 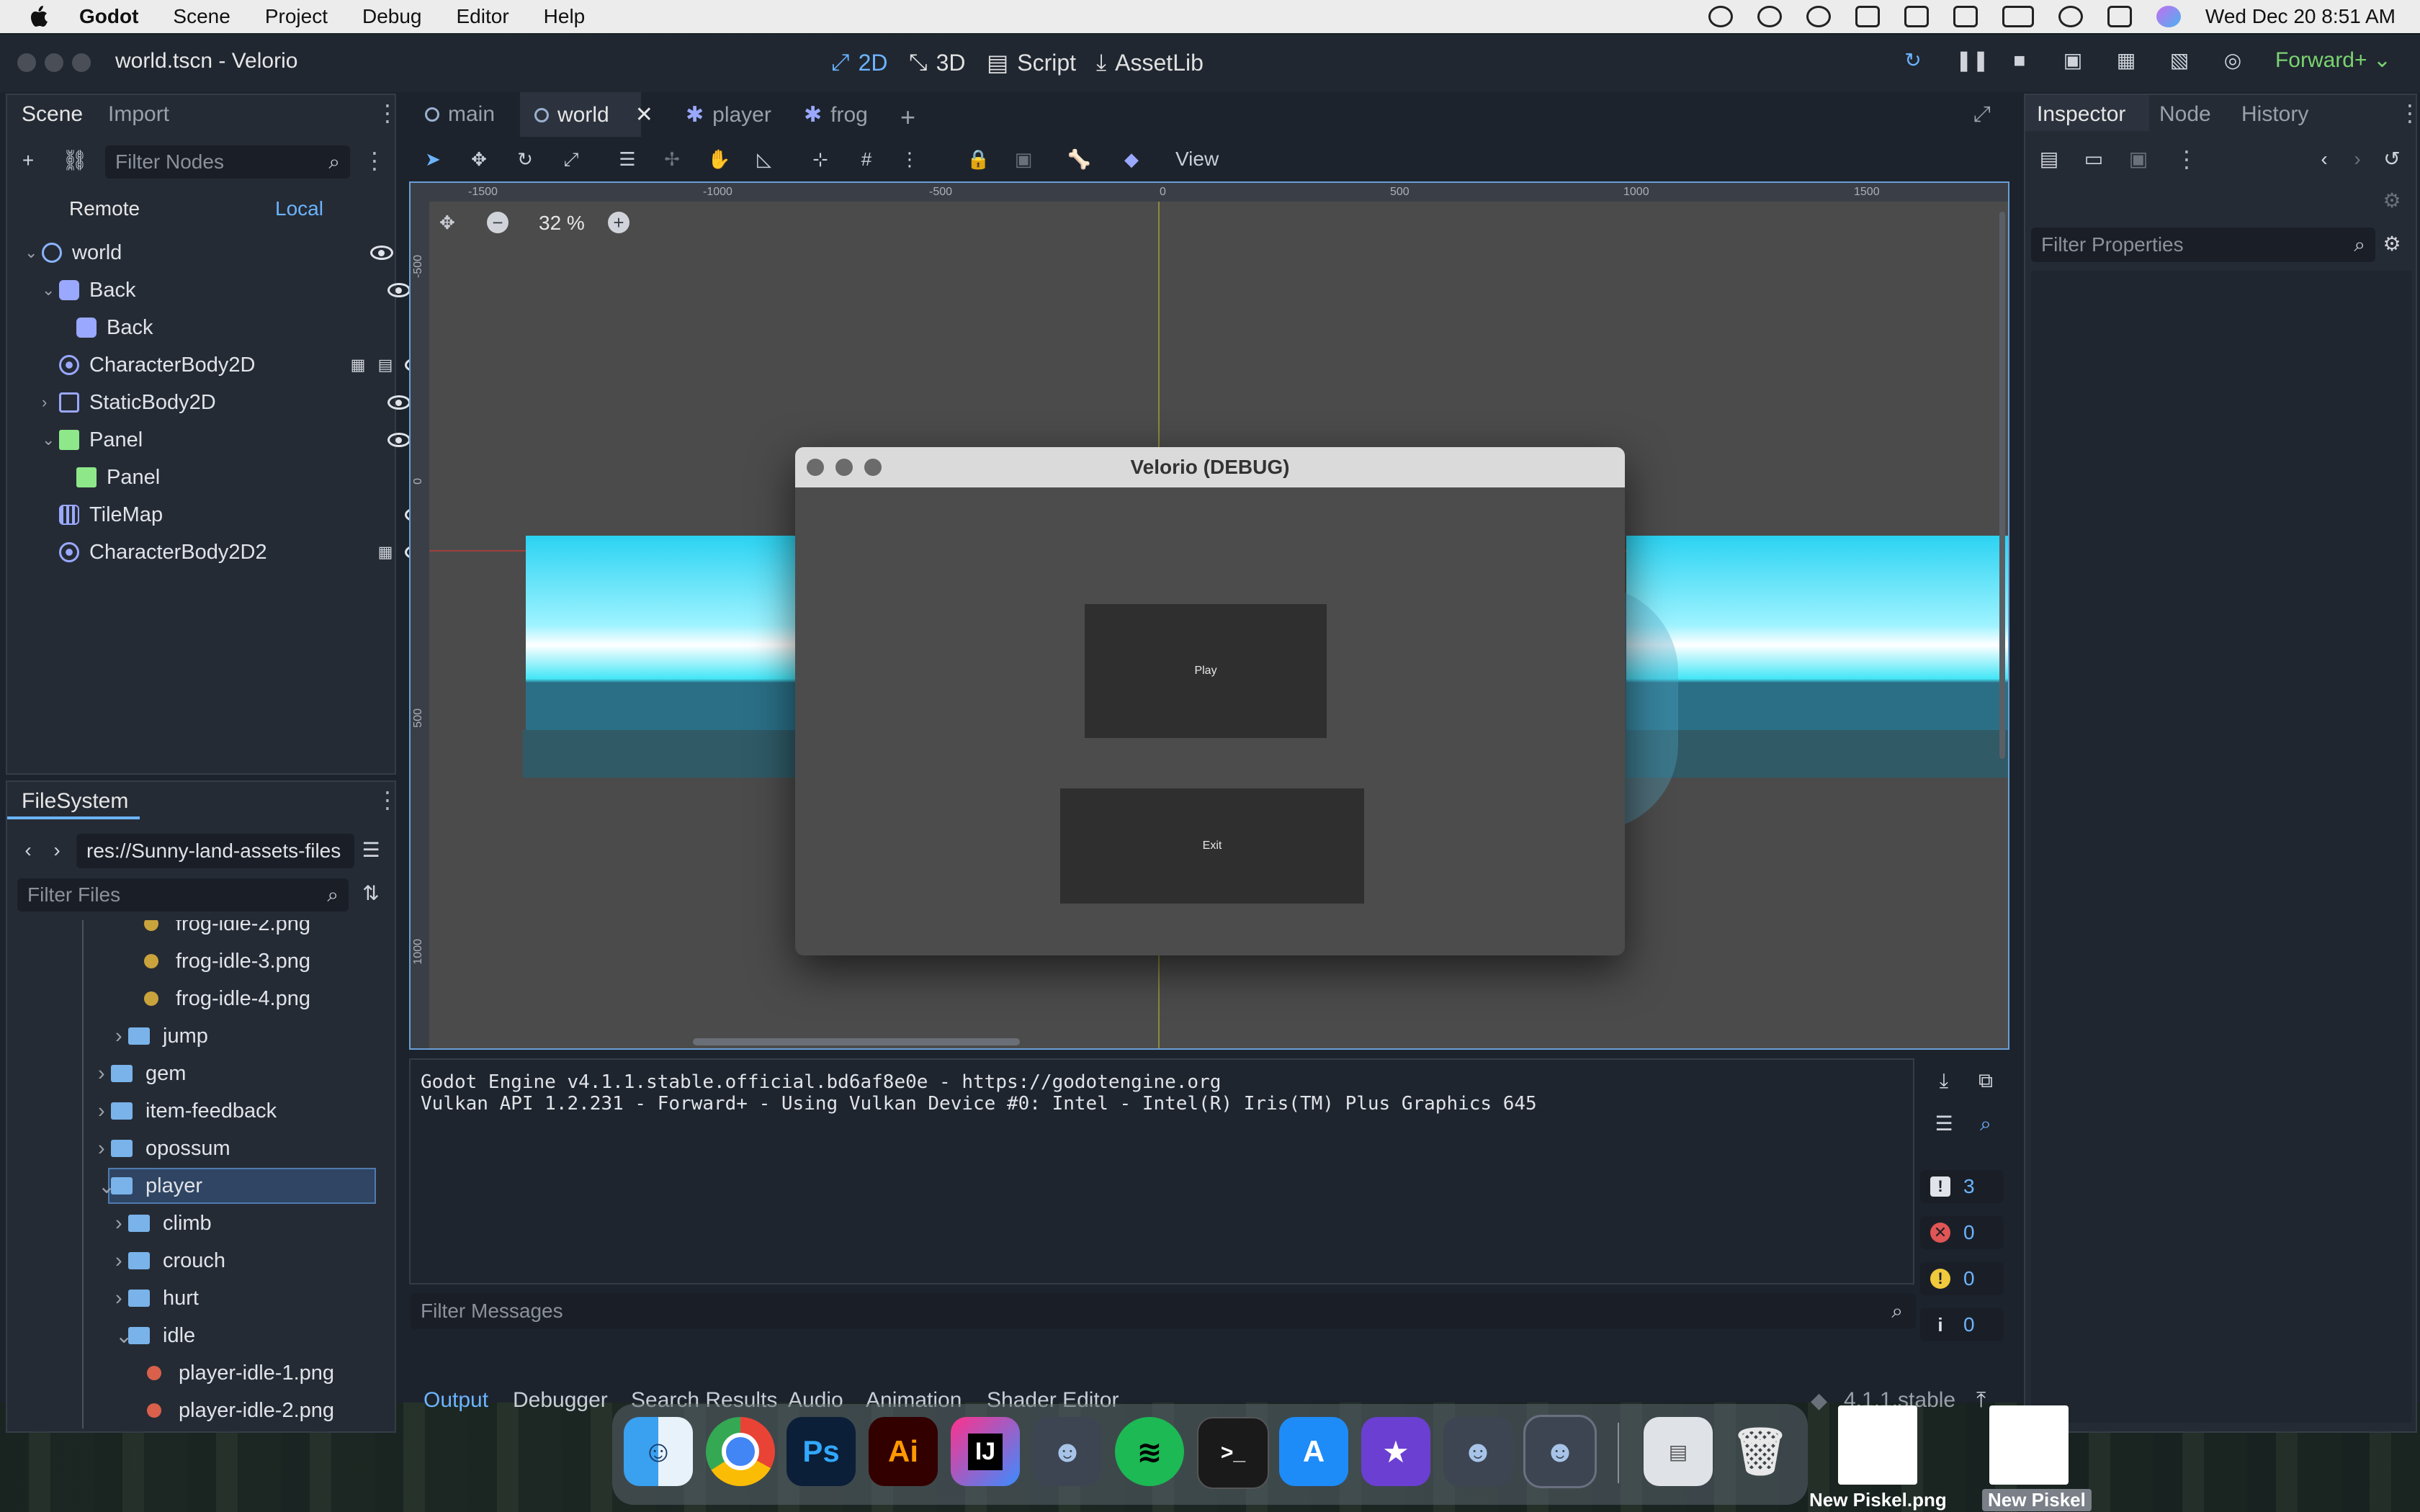 I want to click on history-forward-icon: ›, so click(x=2357, y=159).